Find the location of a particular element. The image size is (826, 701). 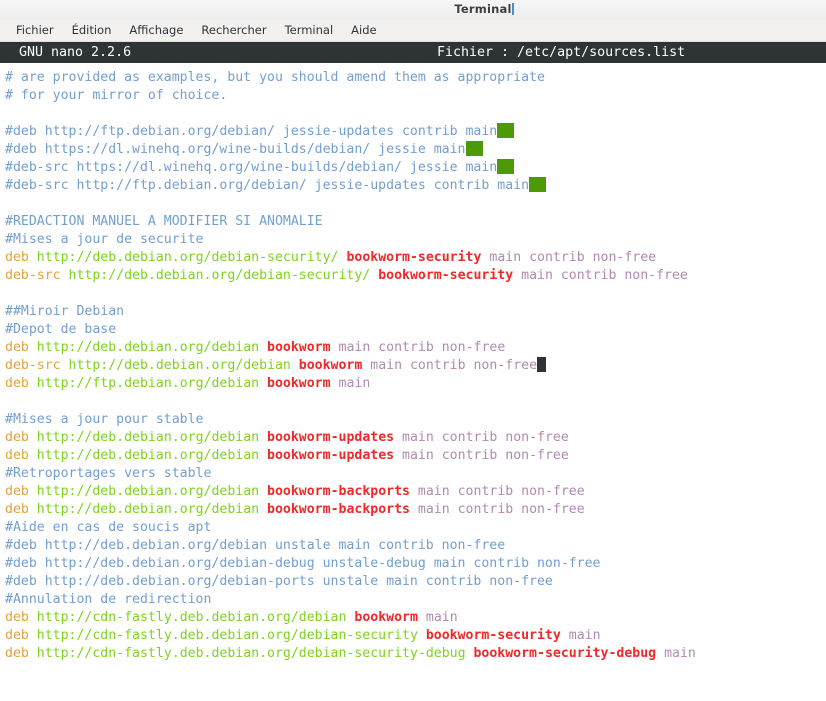

comment-text: # for your mirror of choice. is located at coordinates (116, 95).